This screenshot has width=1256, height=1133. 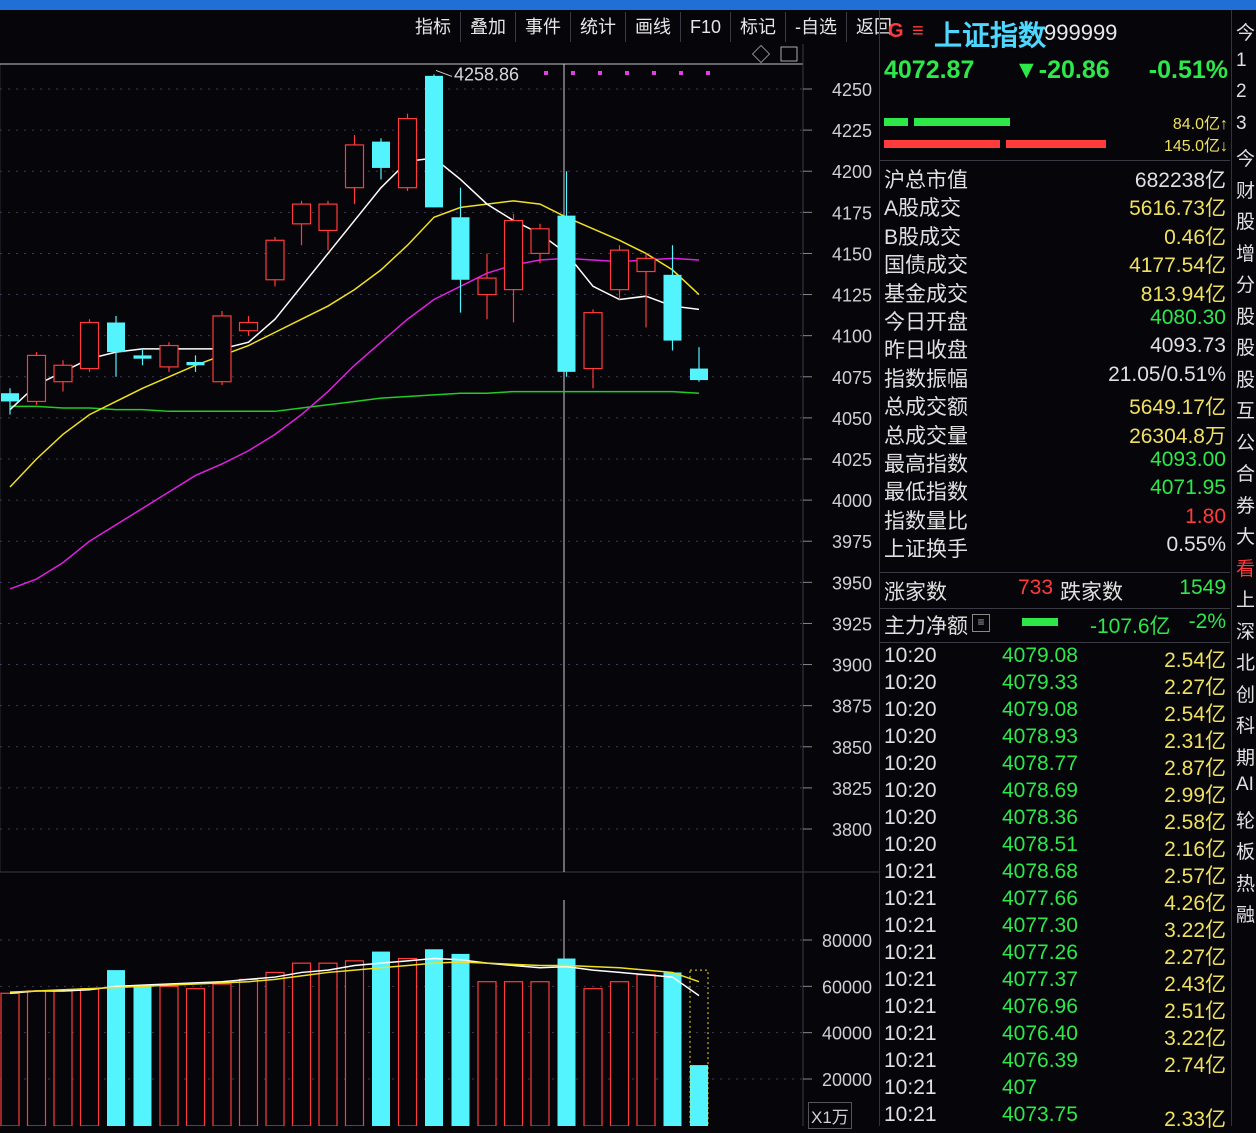 What do you see at coordinates (1040, 925) in the screenshot?
I see `tick-price: 4077.30` at bounding box center [1040, 925].